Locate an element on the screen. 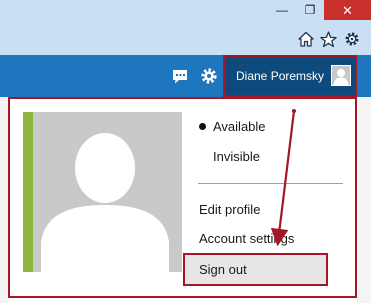  account-avatar is located at coordinates (341, 75).